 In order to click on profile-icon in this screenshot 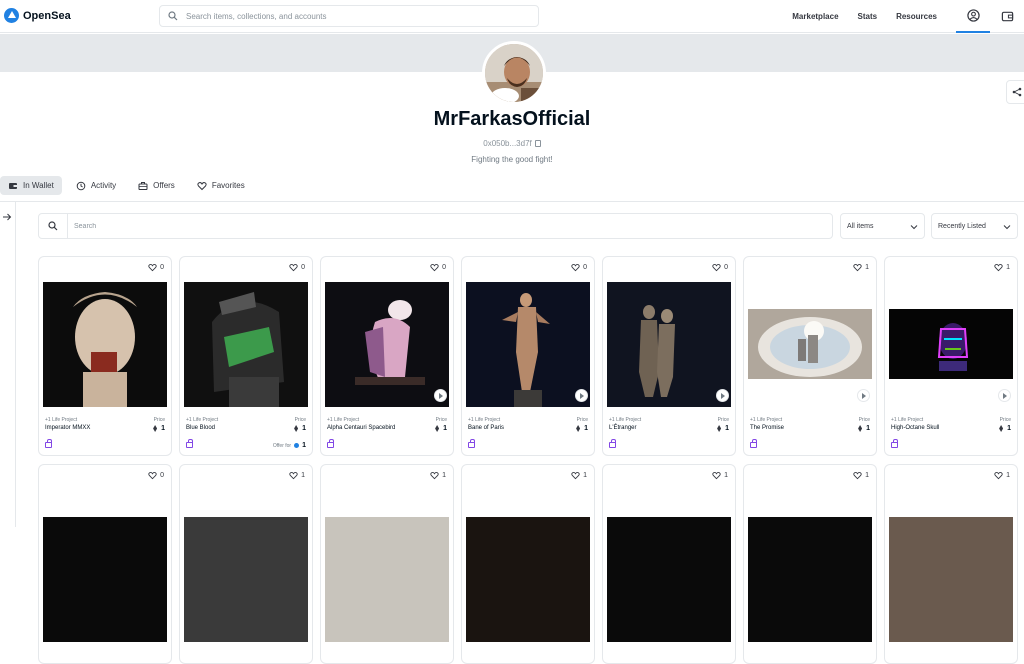, I will do `click(973, 15)`.